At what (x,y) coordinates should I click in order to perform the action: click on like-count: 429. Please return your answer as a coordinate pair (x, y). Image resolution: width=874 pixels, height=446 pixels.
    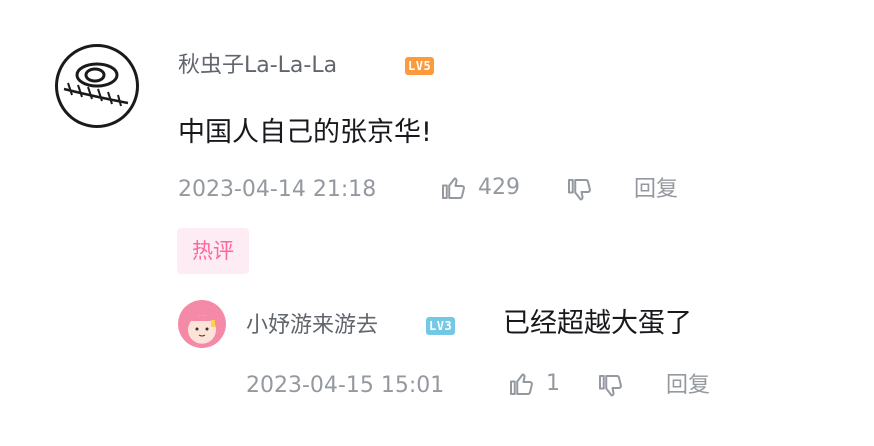
    Looking at the image, I should click on (499, 187).